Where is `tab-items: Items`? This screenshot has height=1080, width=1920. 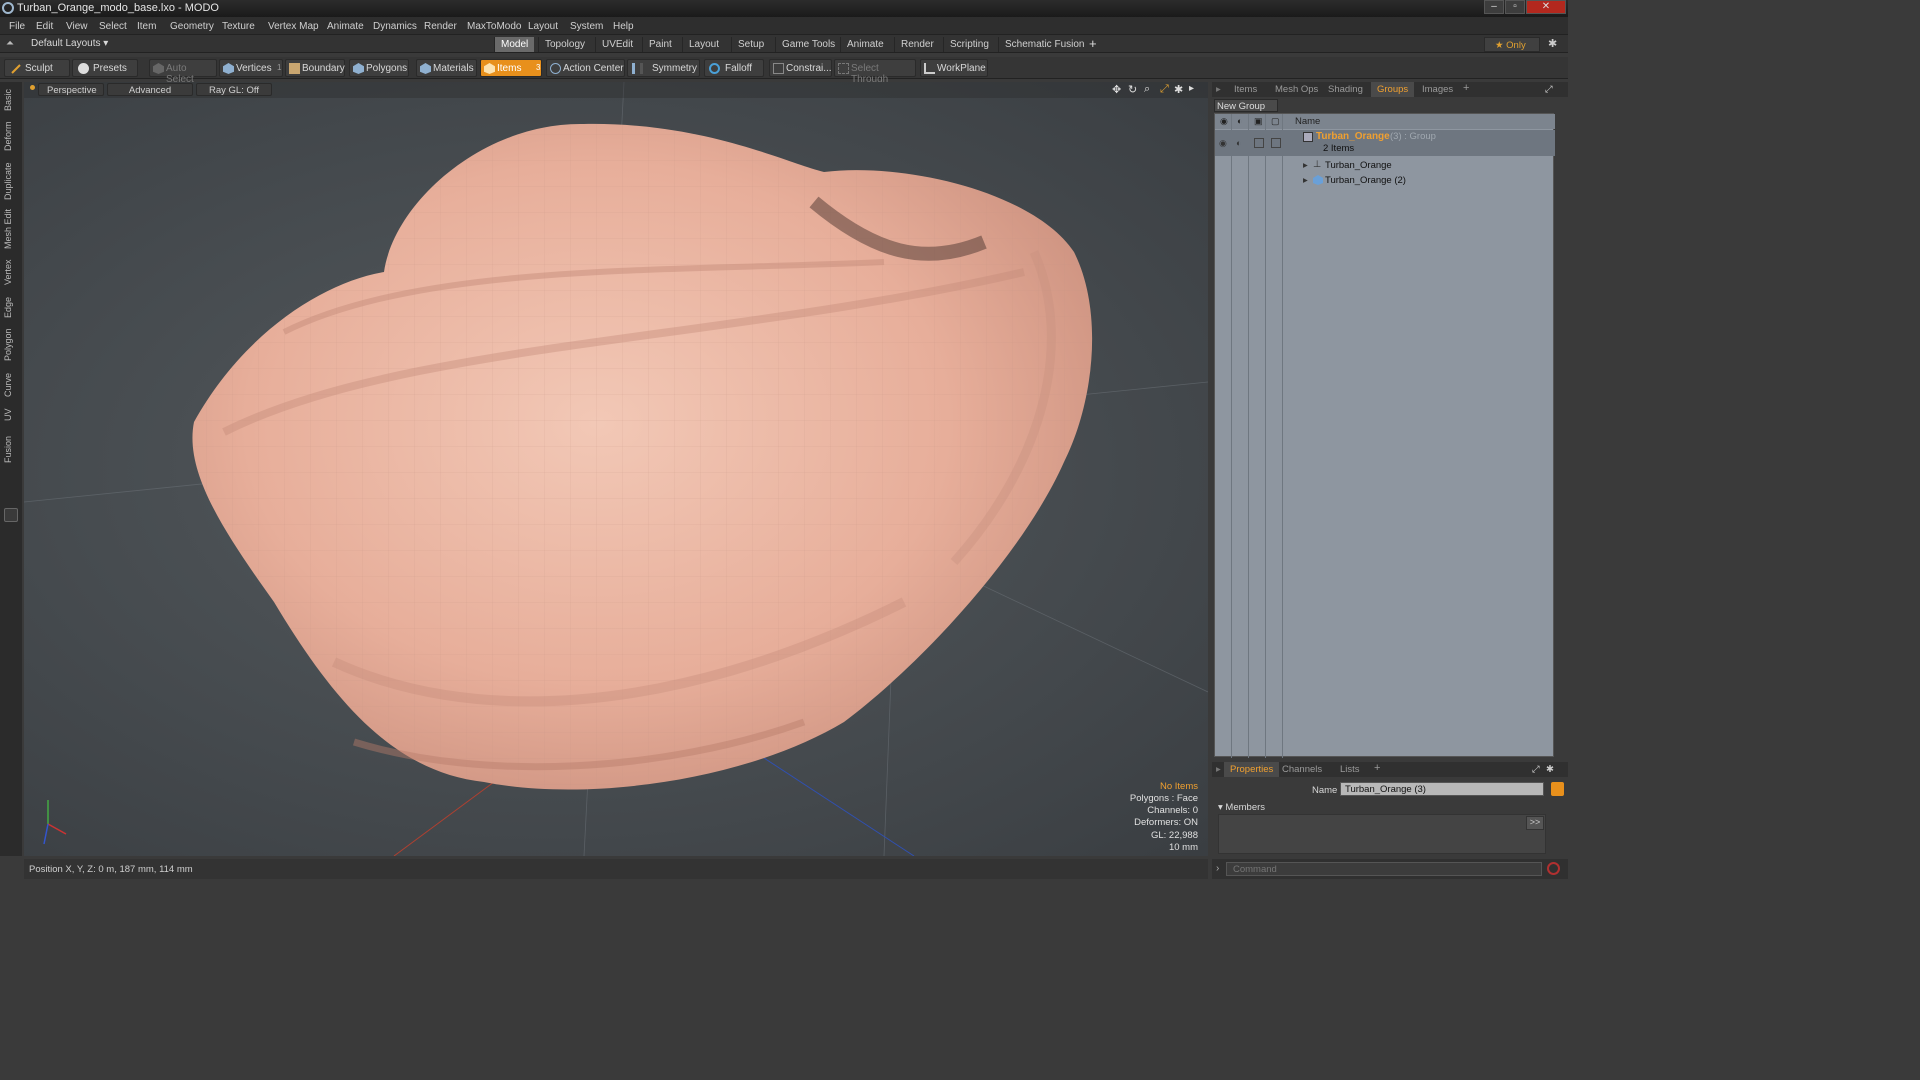
tab-items: Items is located at coordinates (1245, 89).